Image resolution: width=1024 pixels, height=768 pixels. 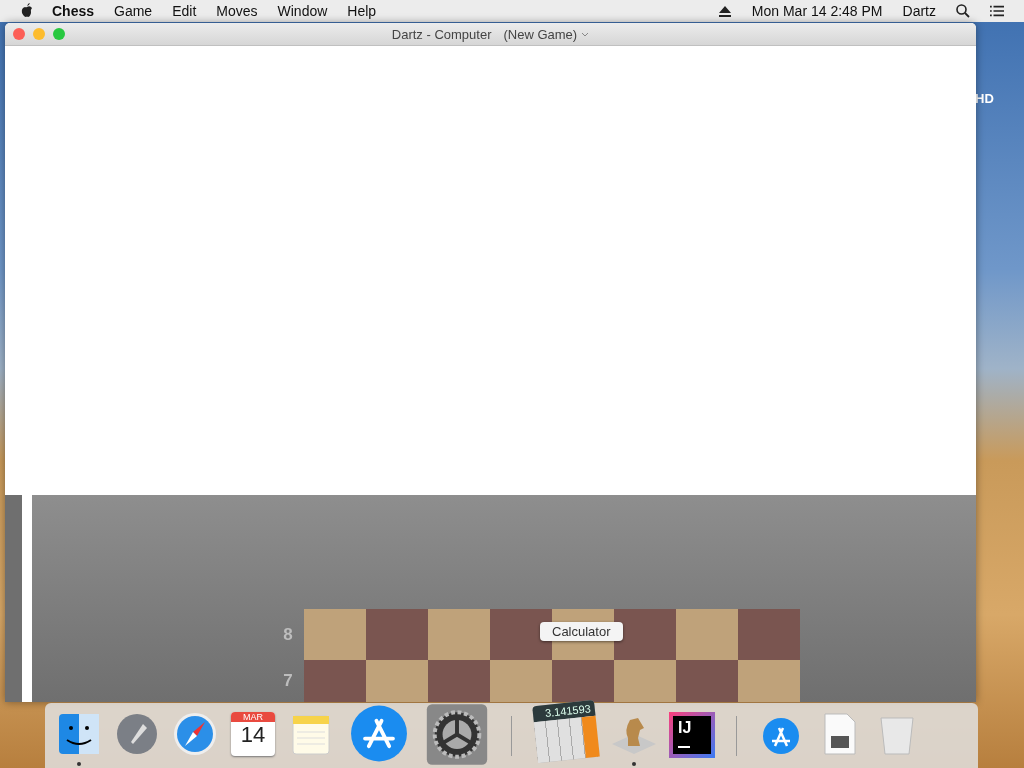 I want to click on calendar-icon: MAR 14, so click(x=253, y=734).